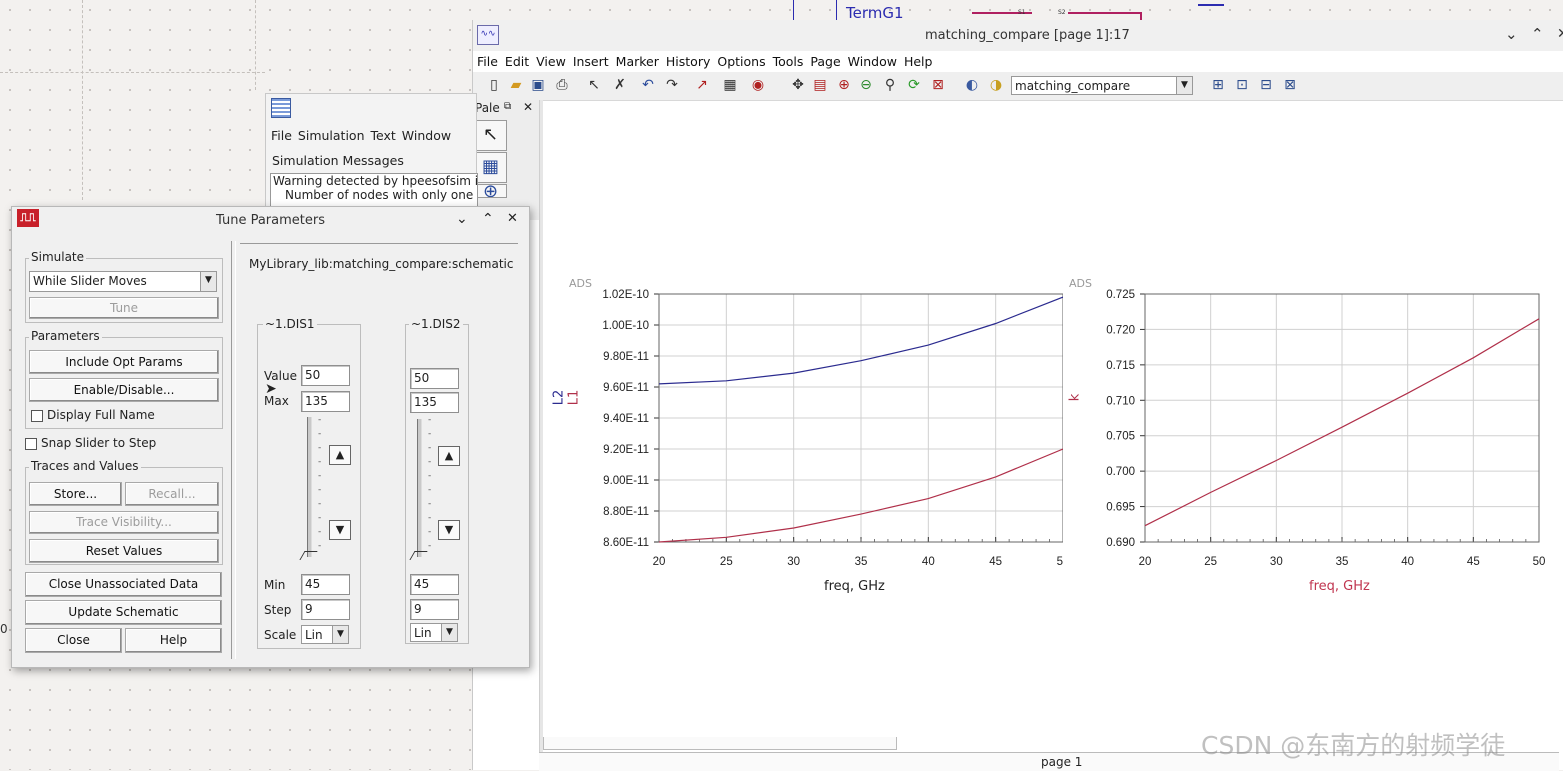 Image resolution: width=1563 pixels, height=771 pixels. Describe the element at coordinates (331, 135) in the screenshot. I see `sim-menu-simulation: Simulation` at that location.